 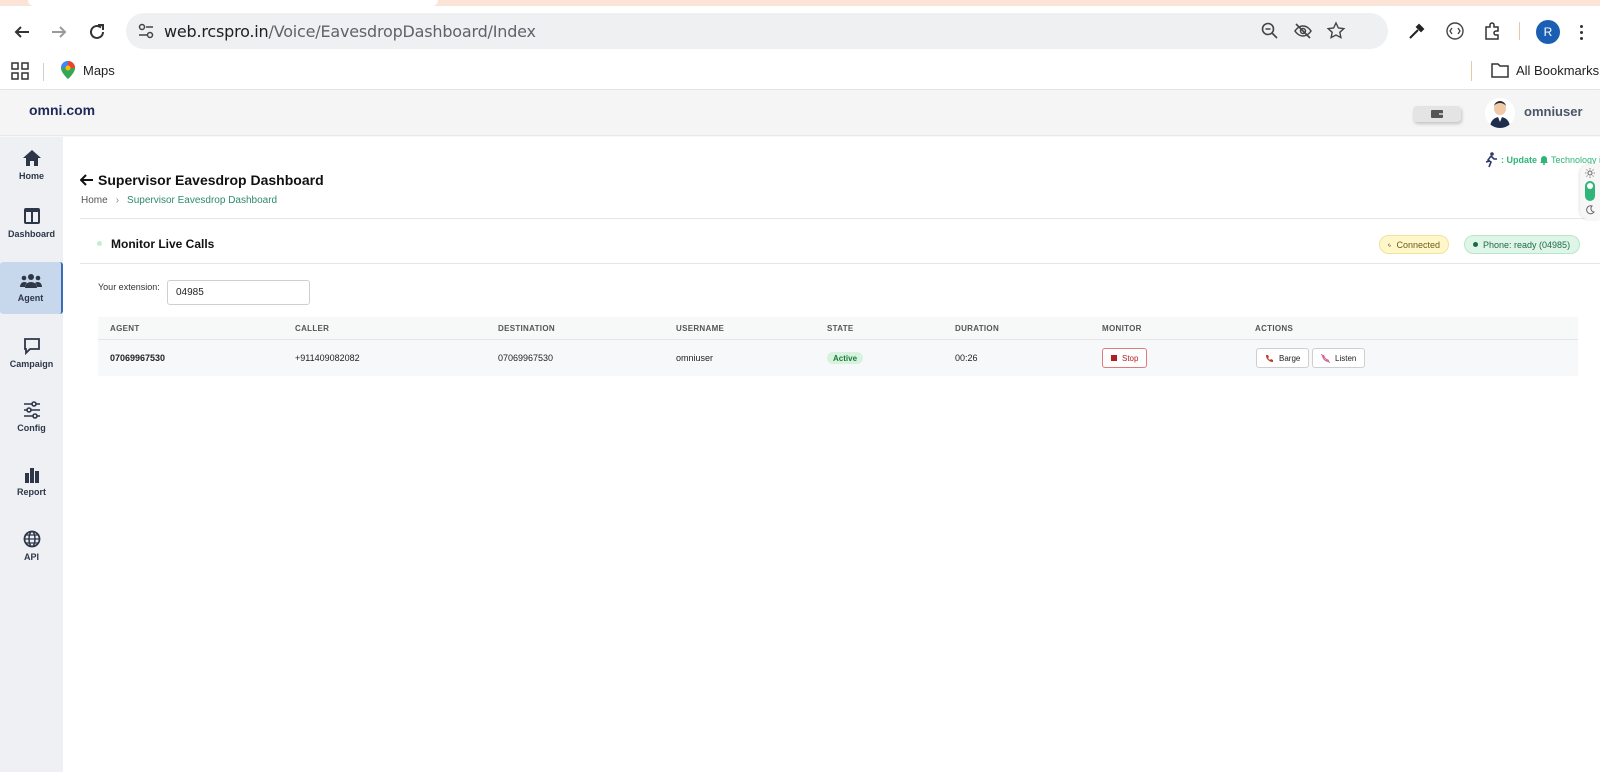 What do you see at coordinates (312, 328) in the screenshot?
I see `column-caller: CALLER` at bounding box center [312, 328].